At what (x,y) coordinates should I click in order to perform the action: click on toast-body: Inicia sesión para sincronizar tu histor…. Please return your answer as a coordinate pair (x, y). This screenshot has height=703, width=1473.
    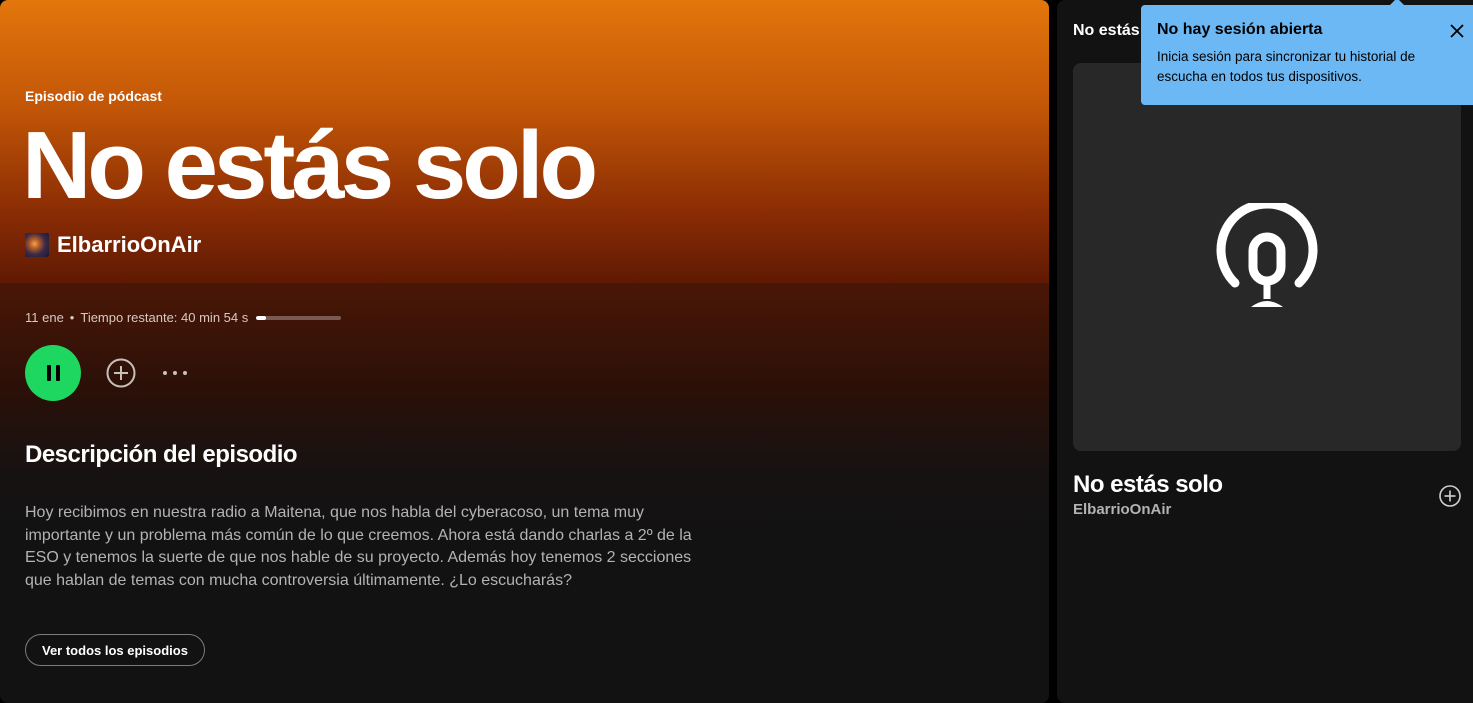
    Looking at the image, I should click on (1286, 66).